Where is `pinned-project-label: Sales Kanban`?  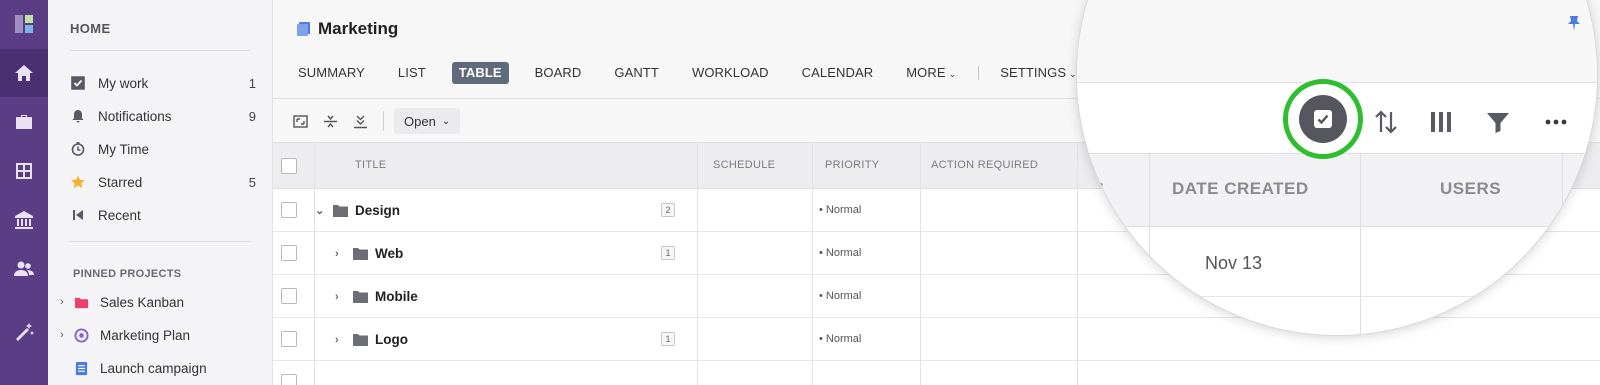 pinned-project-label: Sales Kanban is located at coordinates (142, 302).